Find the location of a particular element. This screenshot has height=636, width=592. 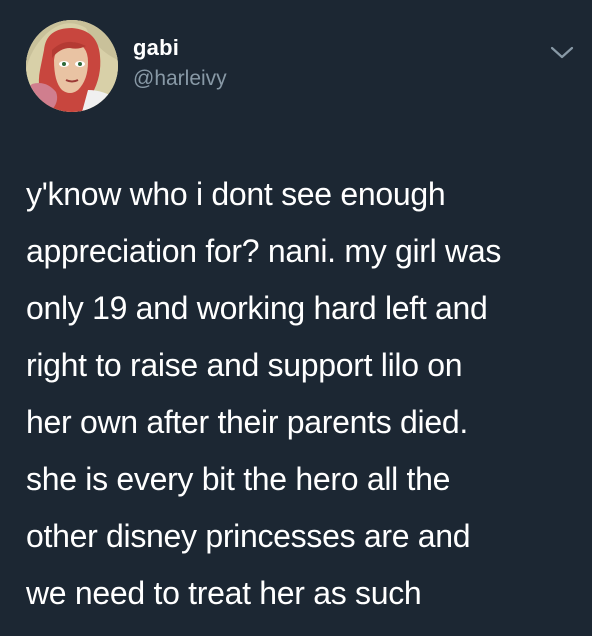

chevron-down-icon is located at coordinates (562, 52).